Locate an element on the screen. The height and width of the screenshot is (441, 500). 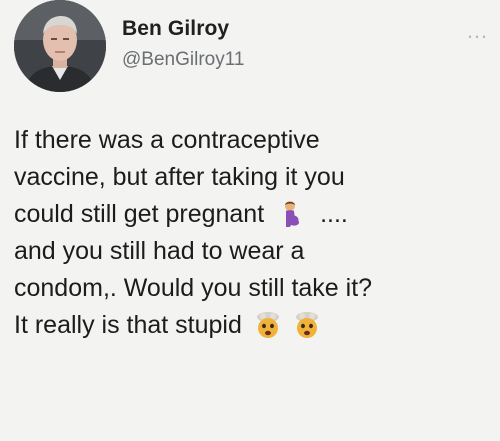
tweet-line: It really is that stupid is located at coordinates (254, 325).